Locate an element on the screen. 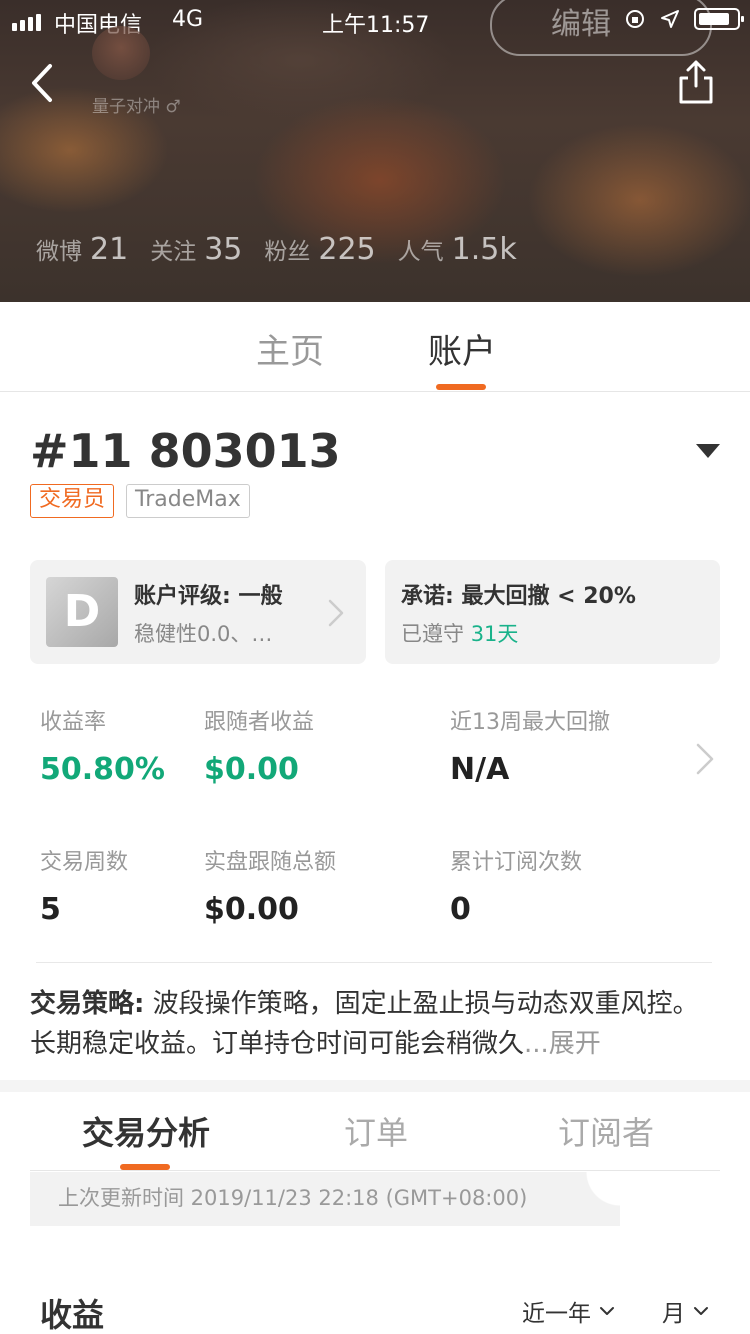  promise-subtitle: 已遵守 31天 is located at coordinates (460, 634).